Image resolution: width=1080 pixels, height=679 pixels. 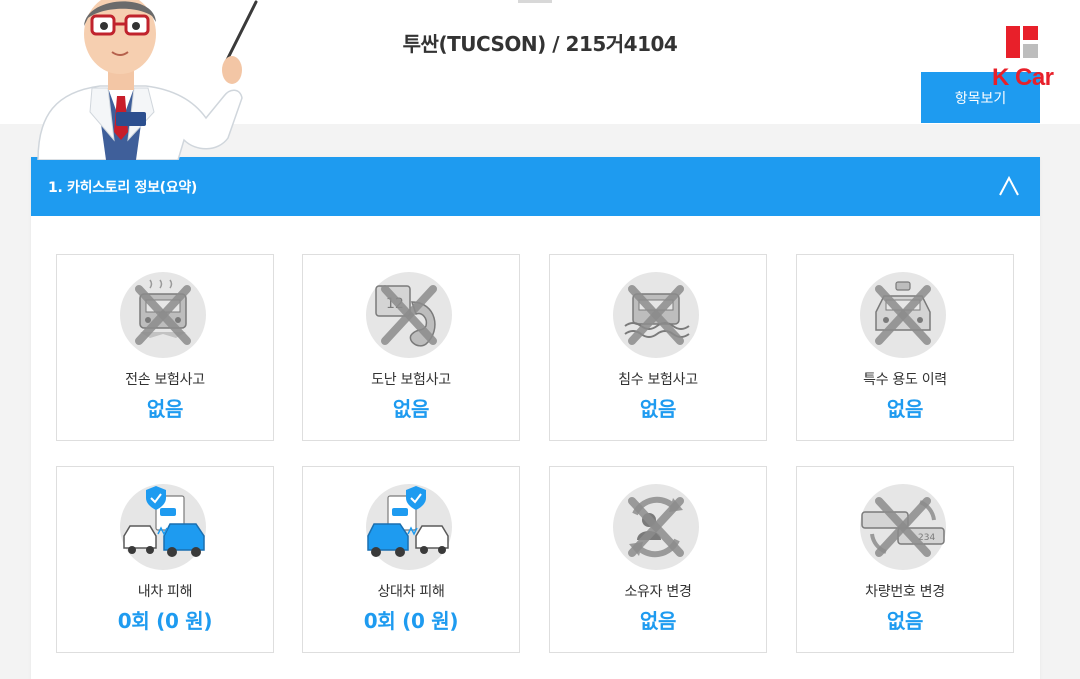 I want to click on card-other-car-damage: 상대차 피해 0회 (0 원), so click(x=411, y=559).